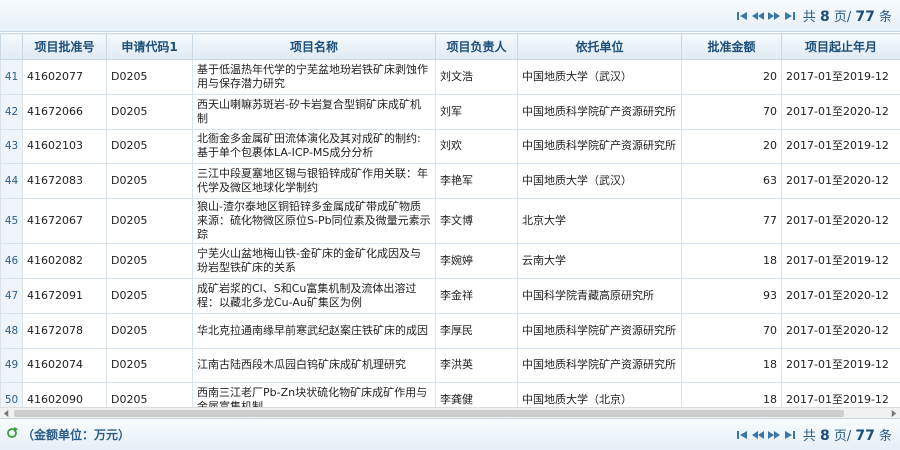 The height and width of the screenshot is (450, 900). What do you see at coordinates (11, 146) in the screenshot?
I see `row-number: 43` at bounding box center [11, 146].